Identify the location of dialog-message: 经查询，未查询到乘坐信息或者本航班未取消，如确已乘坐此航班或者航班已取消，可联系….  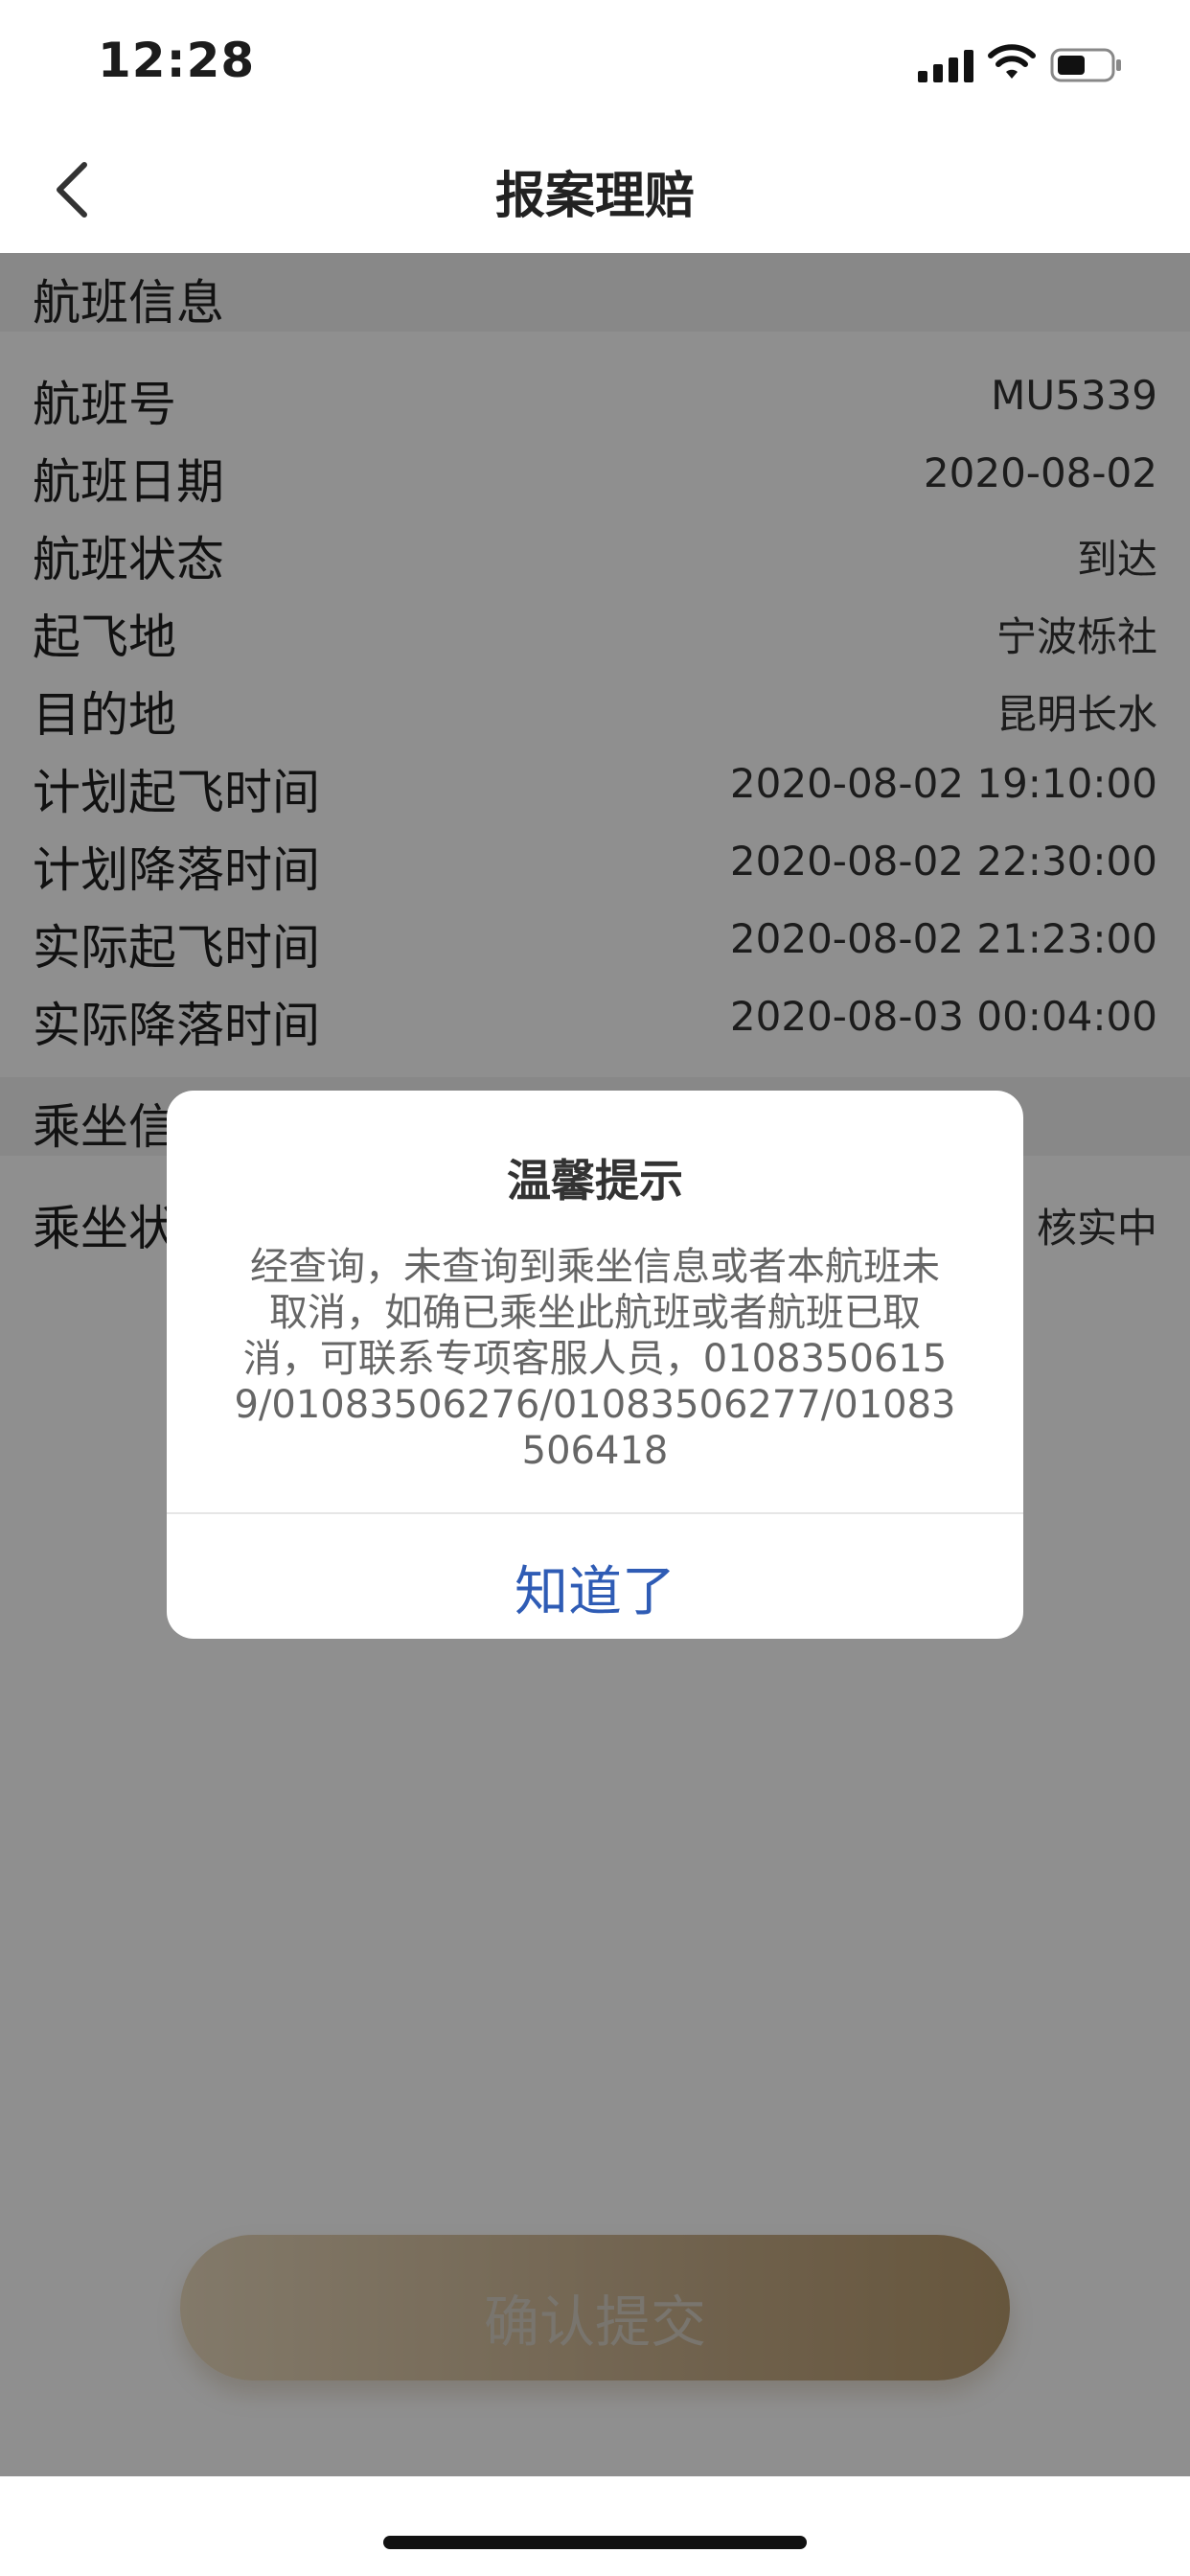
(595, 1359).